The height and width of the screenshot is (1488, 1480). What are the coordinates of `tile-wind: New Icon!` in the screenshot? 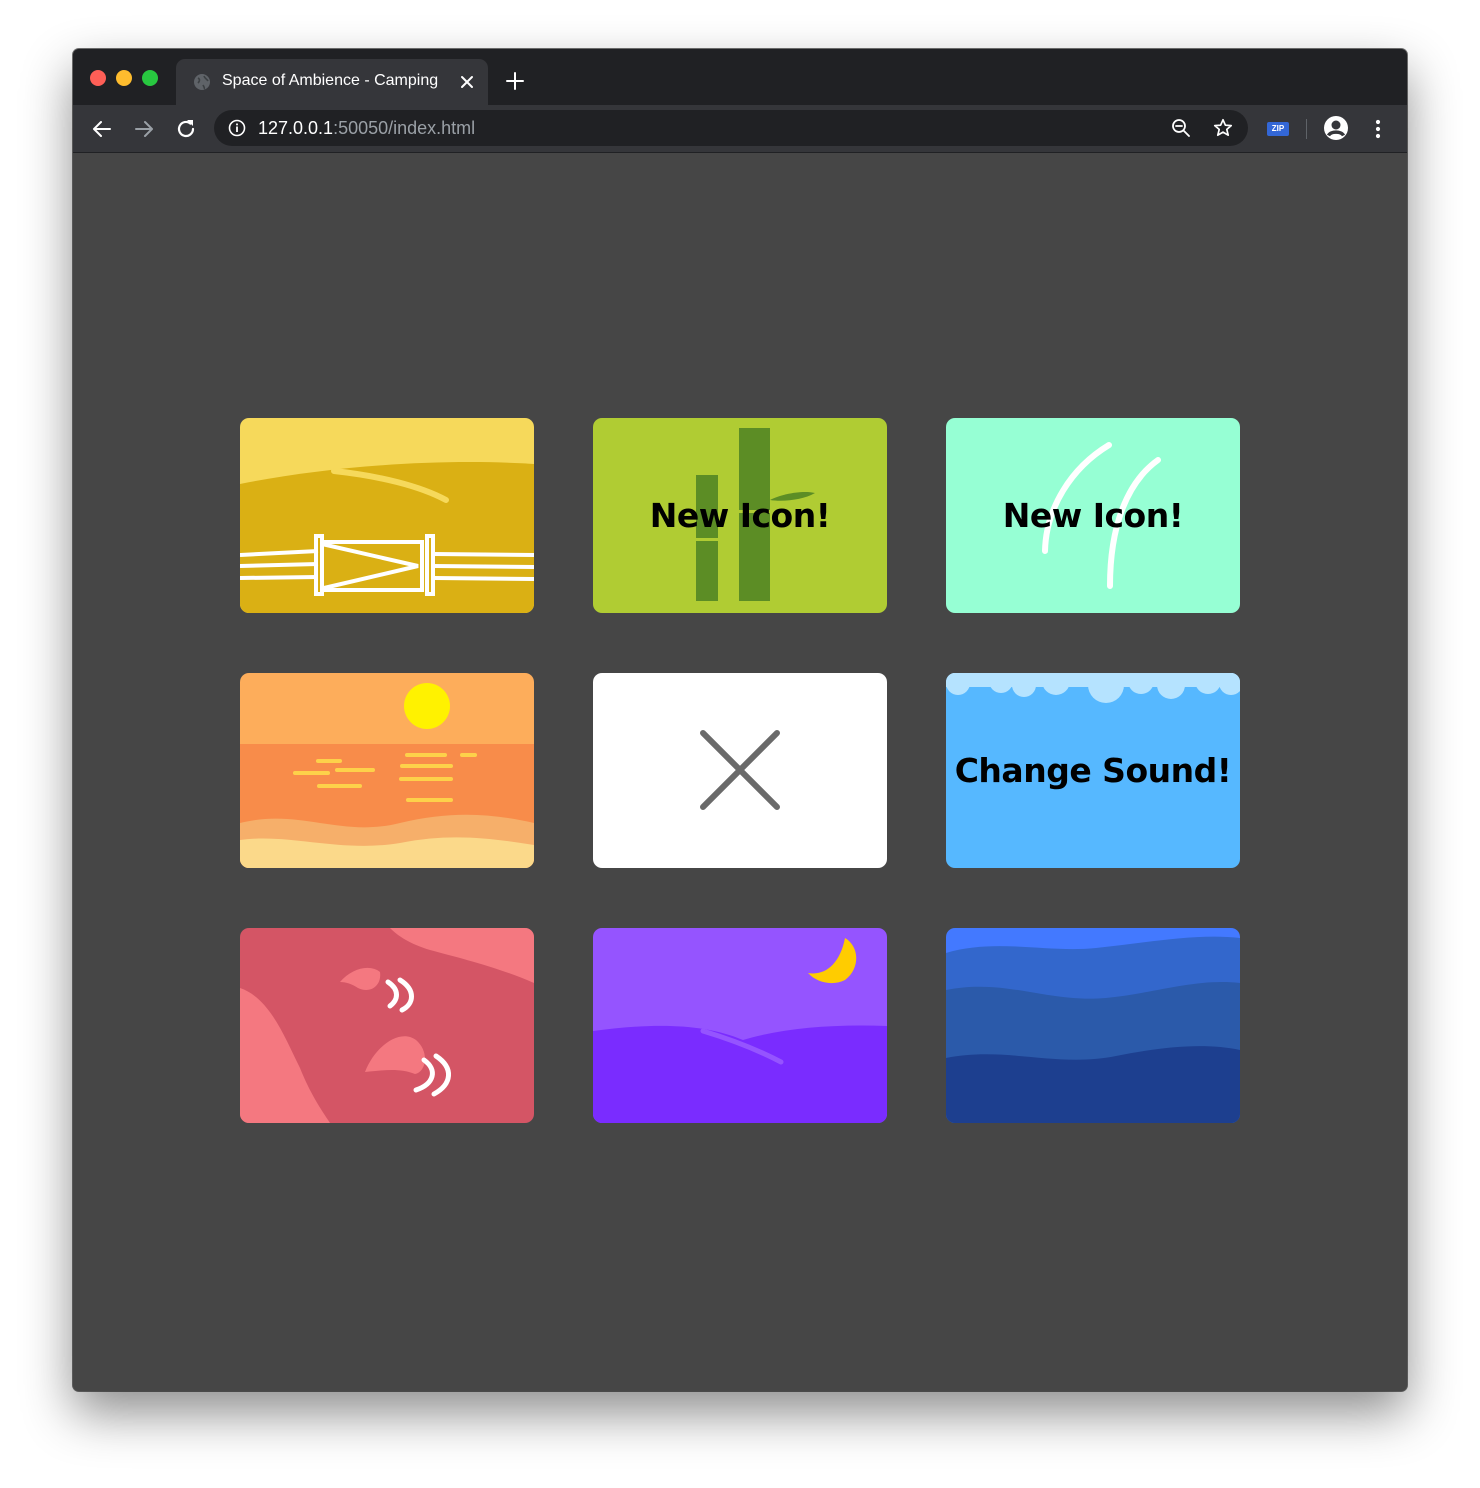 It's located at (1093, 515).